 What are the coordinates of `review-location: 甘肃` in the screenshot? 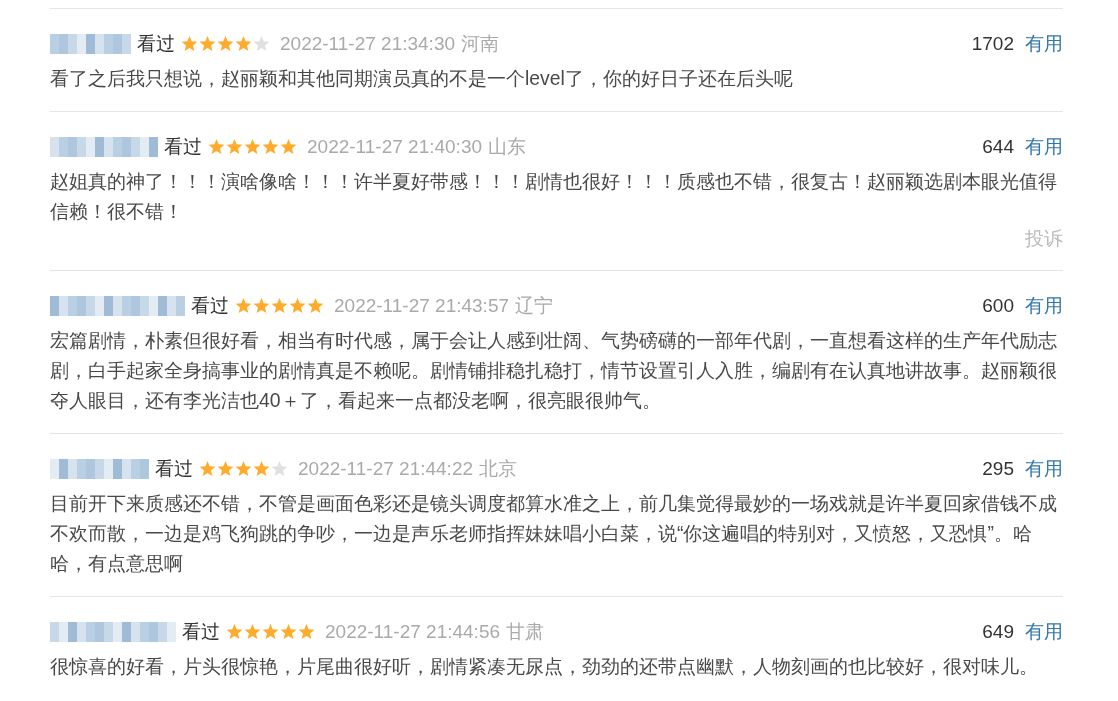 It's located at (525, 632).